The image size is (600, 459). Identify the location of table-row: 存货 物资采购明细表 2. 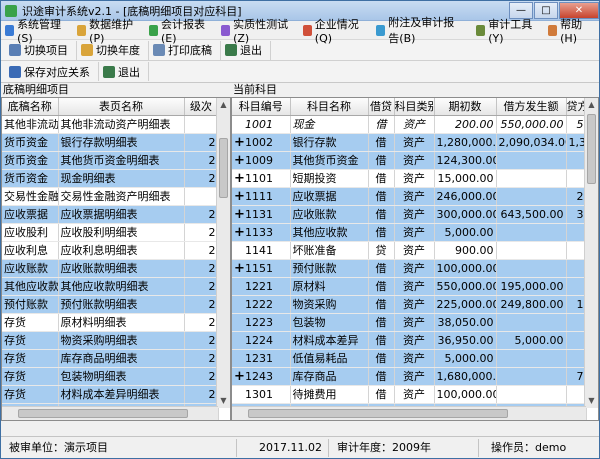
(110, 340).